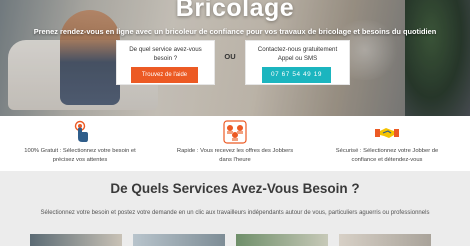  I want to click on phone-button: 07 67 54 49 19, so click(296, 75).